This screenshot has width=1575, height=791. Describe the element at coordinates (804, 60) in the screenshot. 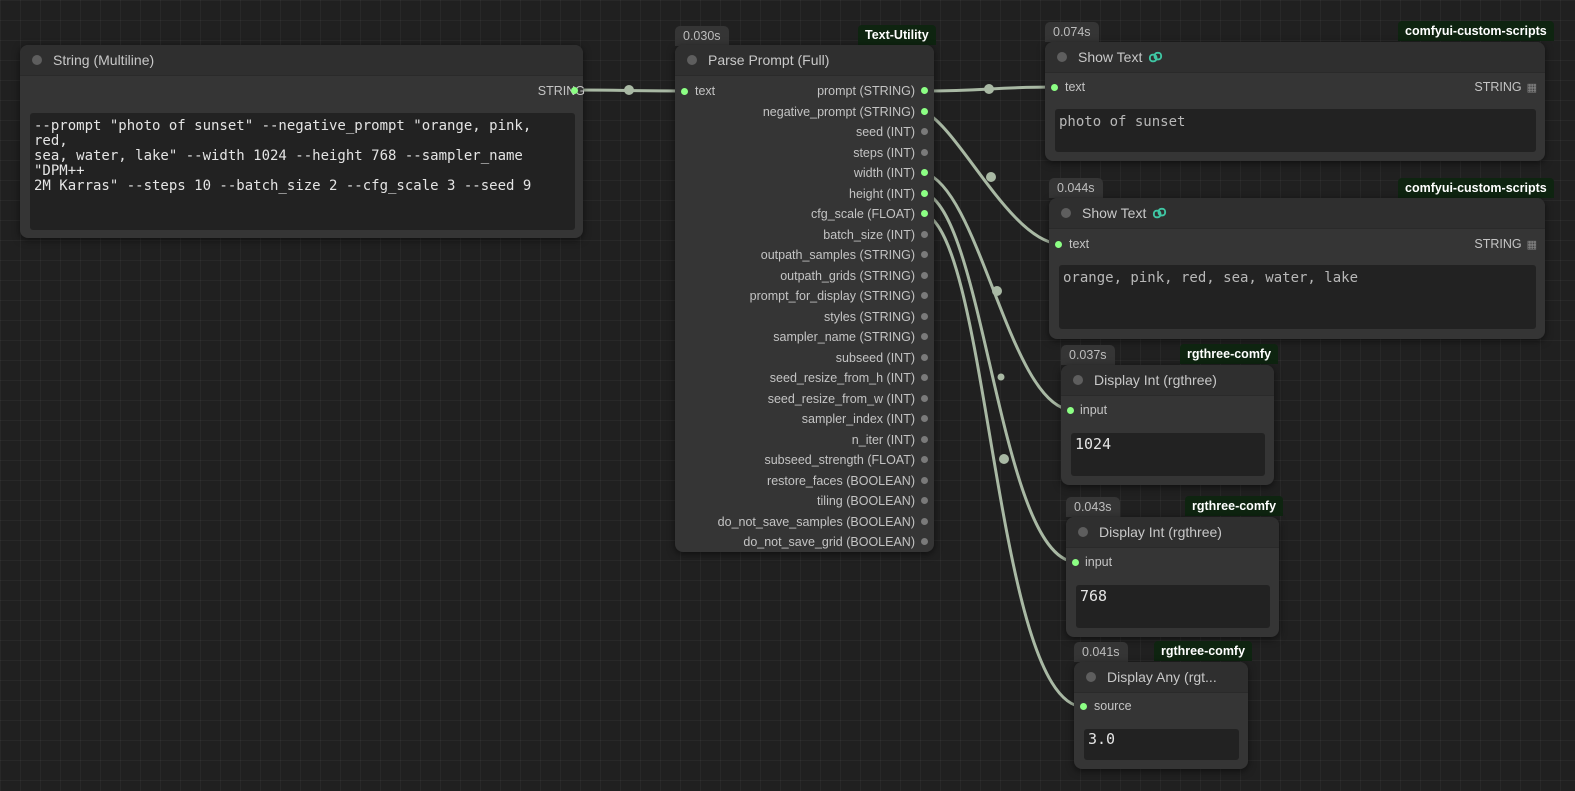

I see `node-header: Parse Prompt (Full)` at that location.